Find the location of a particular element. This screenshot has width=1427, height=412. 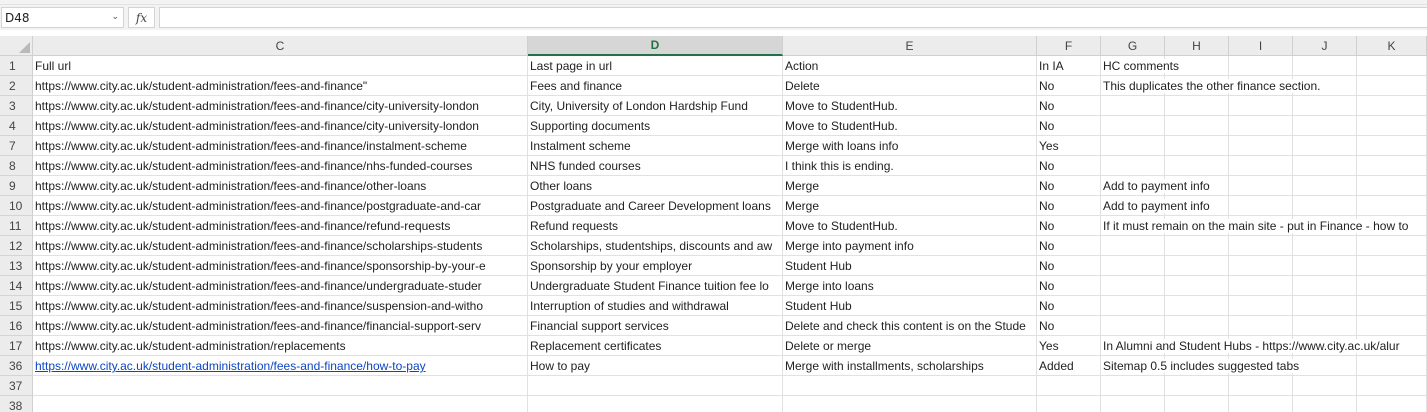

cell-g: Add to payment info is located at coordinates (1156, 186).